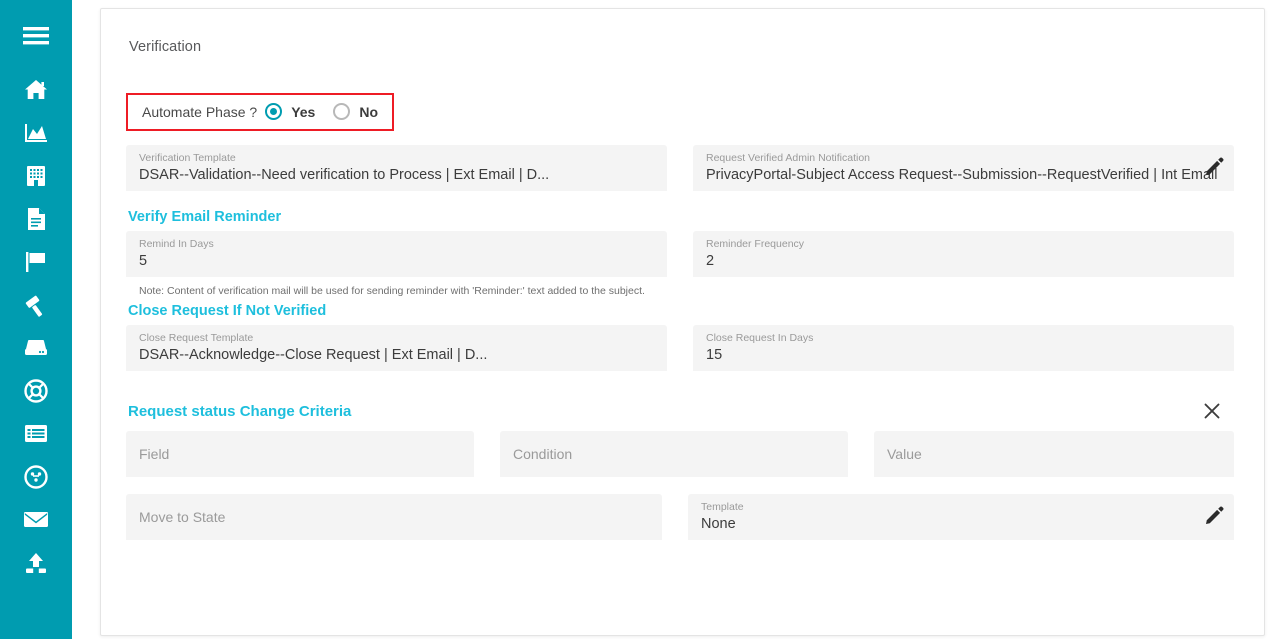 This screenshot has width=1283, height=639. I want to click on close-x-icon, so click(1212, 411).